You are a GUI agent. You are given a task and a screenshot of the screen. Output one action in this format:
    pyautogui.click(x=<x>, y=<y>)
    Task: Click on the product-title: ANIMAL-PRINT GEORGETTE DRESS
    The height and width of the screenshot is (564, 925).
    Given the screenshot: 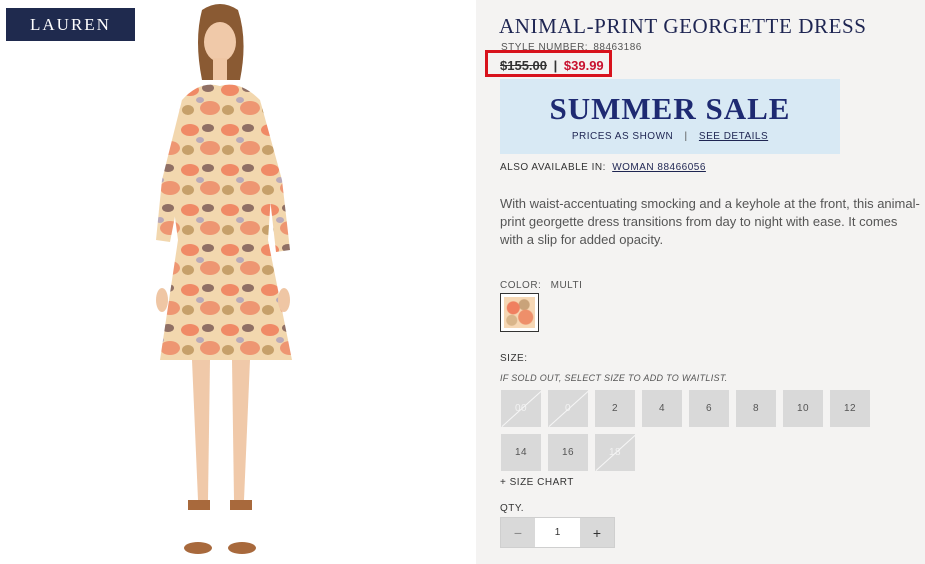 What is the action you would take?
    pyautogui.click(x=683, y=26)
    